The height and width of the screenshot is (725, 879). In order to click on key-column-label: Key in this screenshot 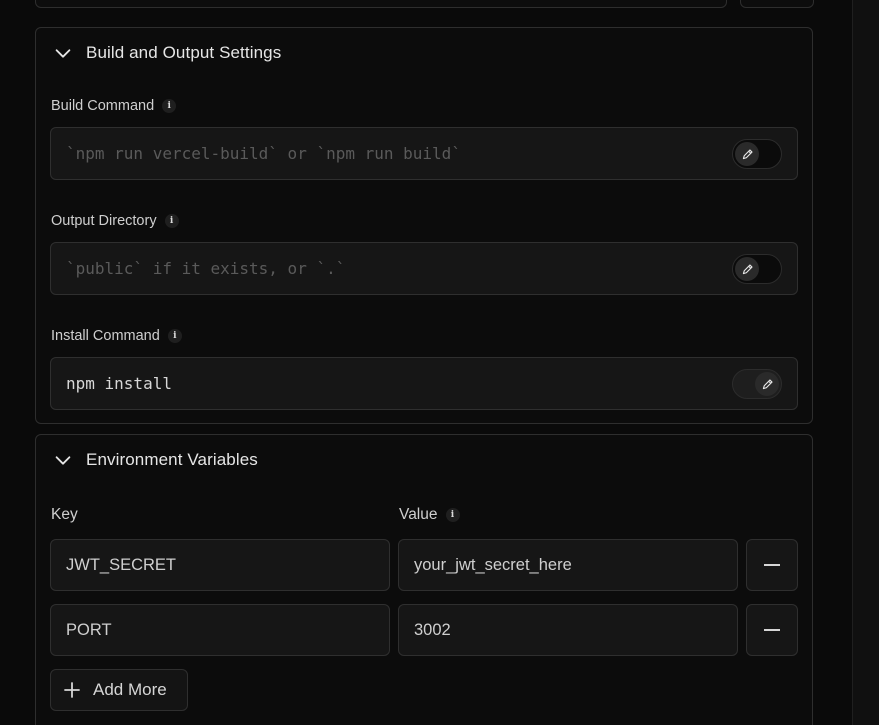, I will do `click(64, 515)`.